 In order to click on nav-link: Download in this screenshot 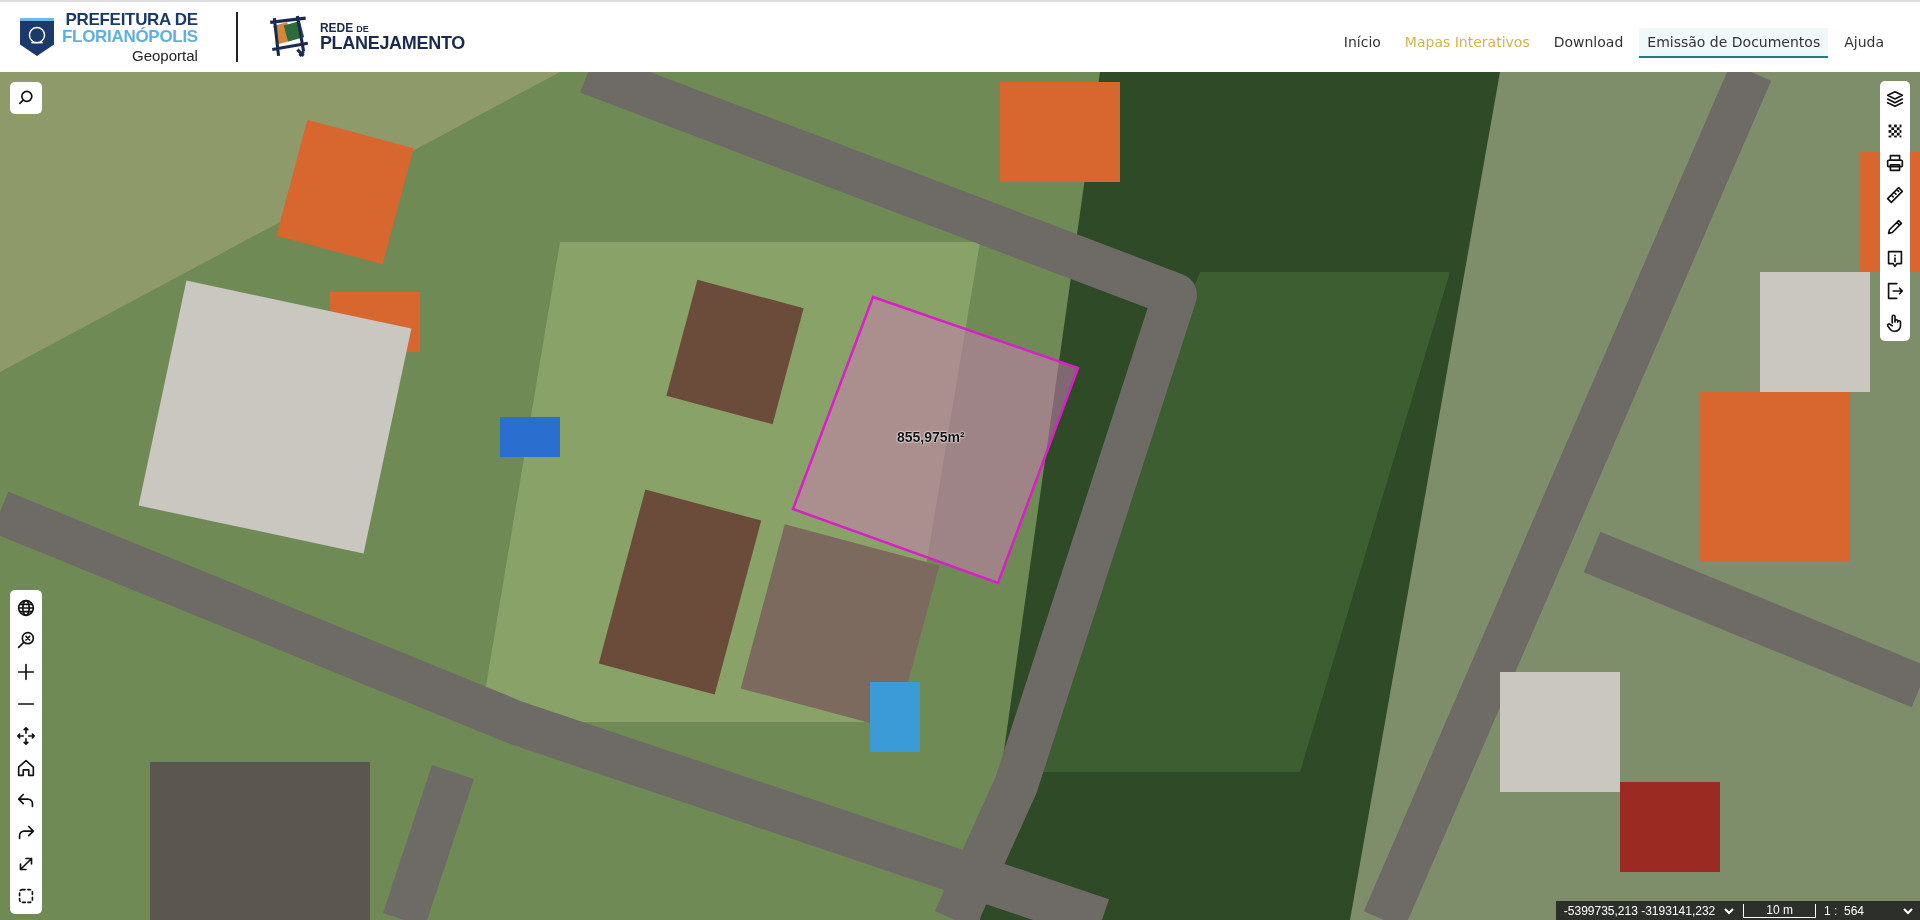, I will do `click(1588, 43)`.